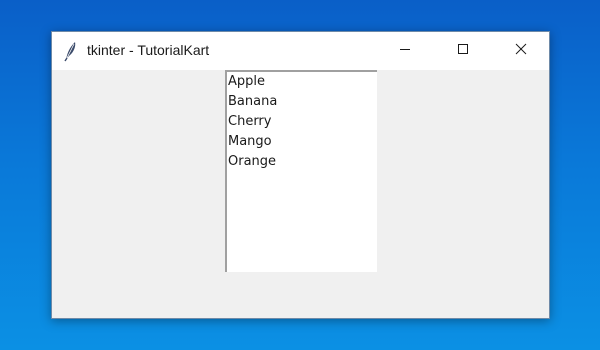  What do you see at coordinates (302, 162) in the screenshot?
I see `list-item-orange: Orange` at bounding box center [302, 162].